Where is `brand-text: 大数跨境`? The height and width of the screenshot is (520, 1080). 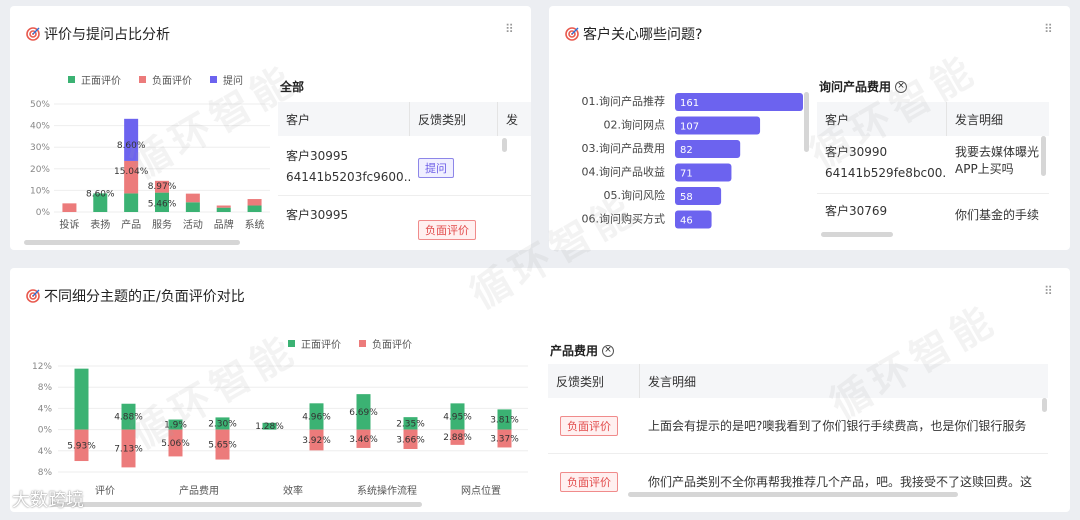 brand-text: 大数跨境 is located at coordinates (48, 500).